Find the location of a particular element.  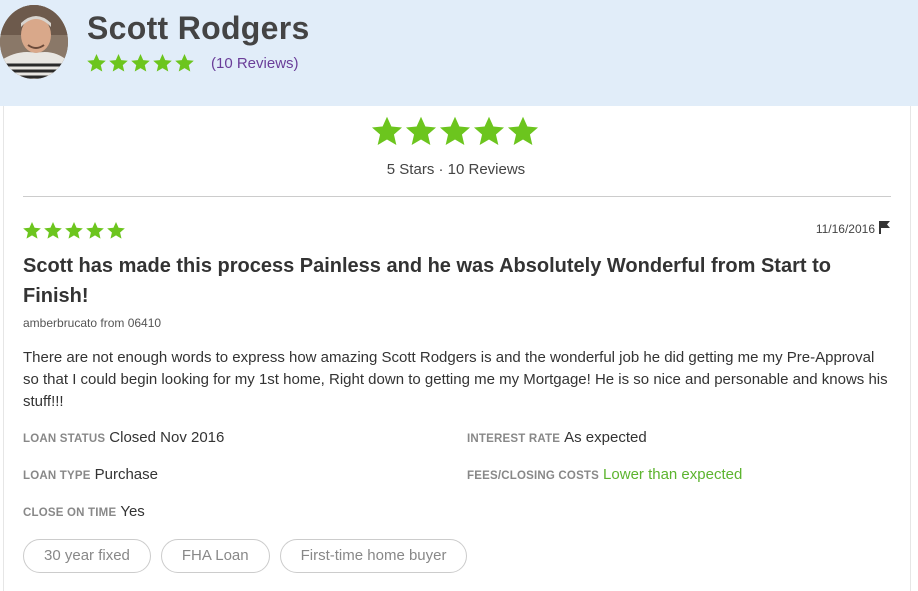

loan-status: LOAN STATUS Closed Nov 2016 is located at coordinates (123, 437).